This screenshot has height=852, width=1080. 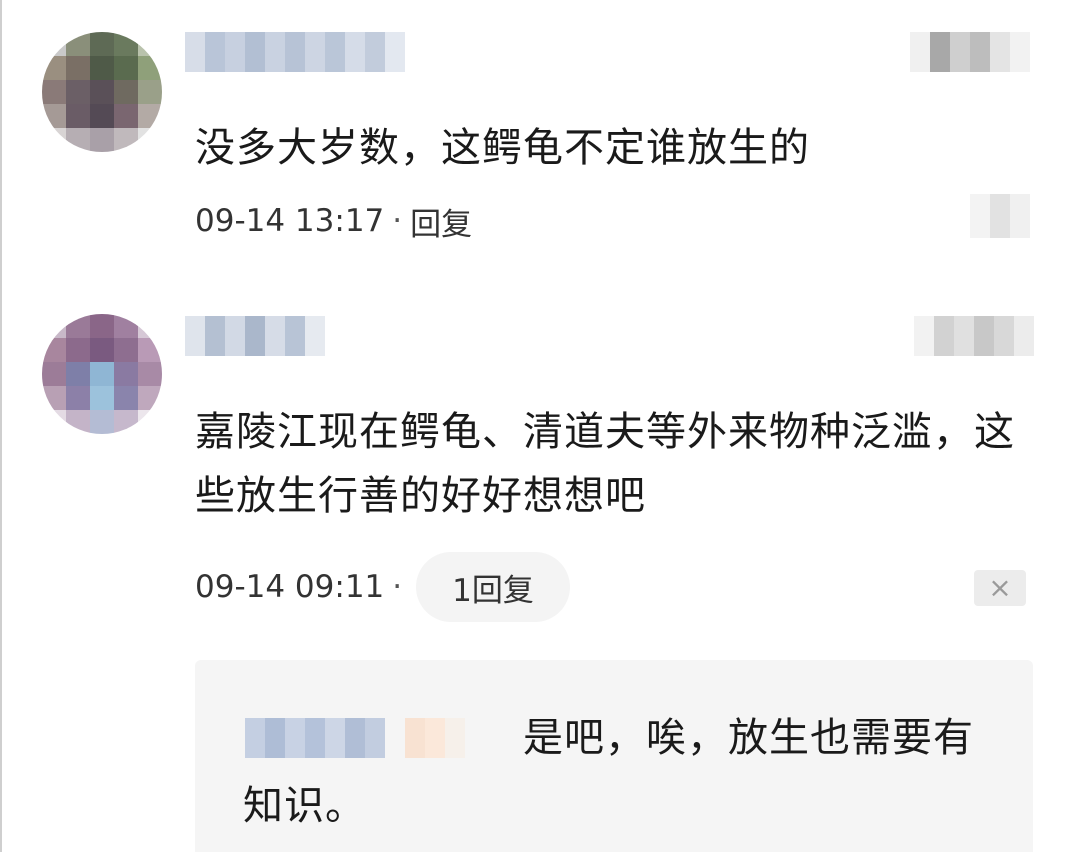 What do you see at coordinates (1000, 588) in the screenshot?
I see `close-icon: ×` at bounding box center [1000, 588].